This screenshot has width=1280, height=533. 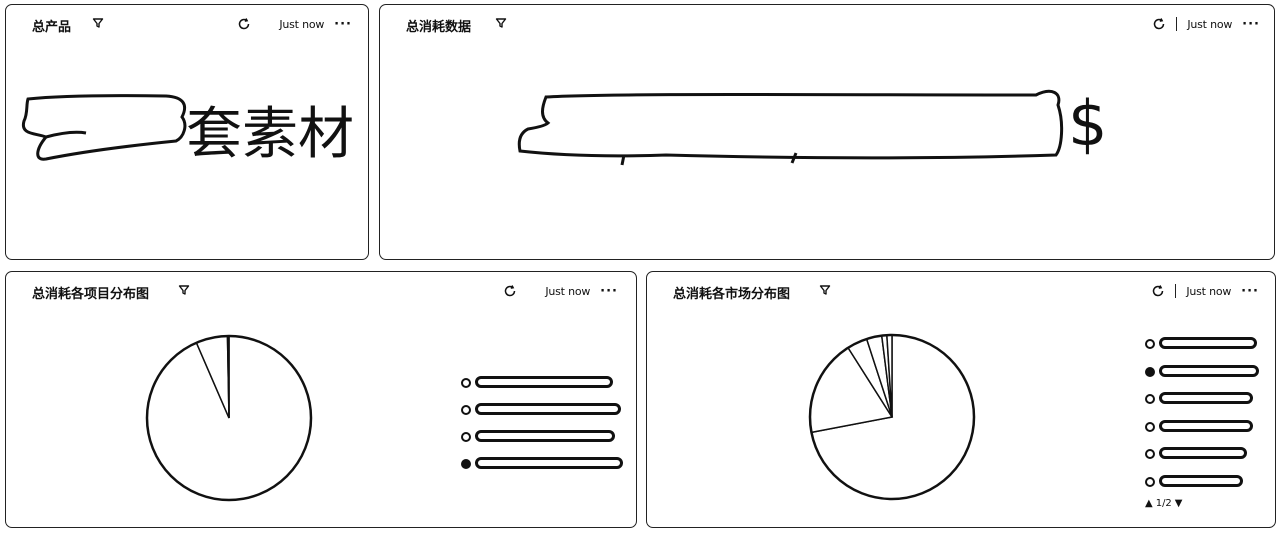 I want to click on project-legend, so click(x=543, y=425).